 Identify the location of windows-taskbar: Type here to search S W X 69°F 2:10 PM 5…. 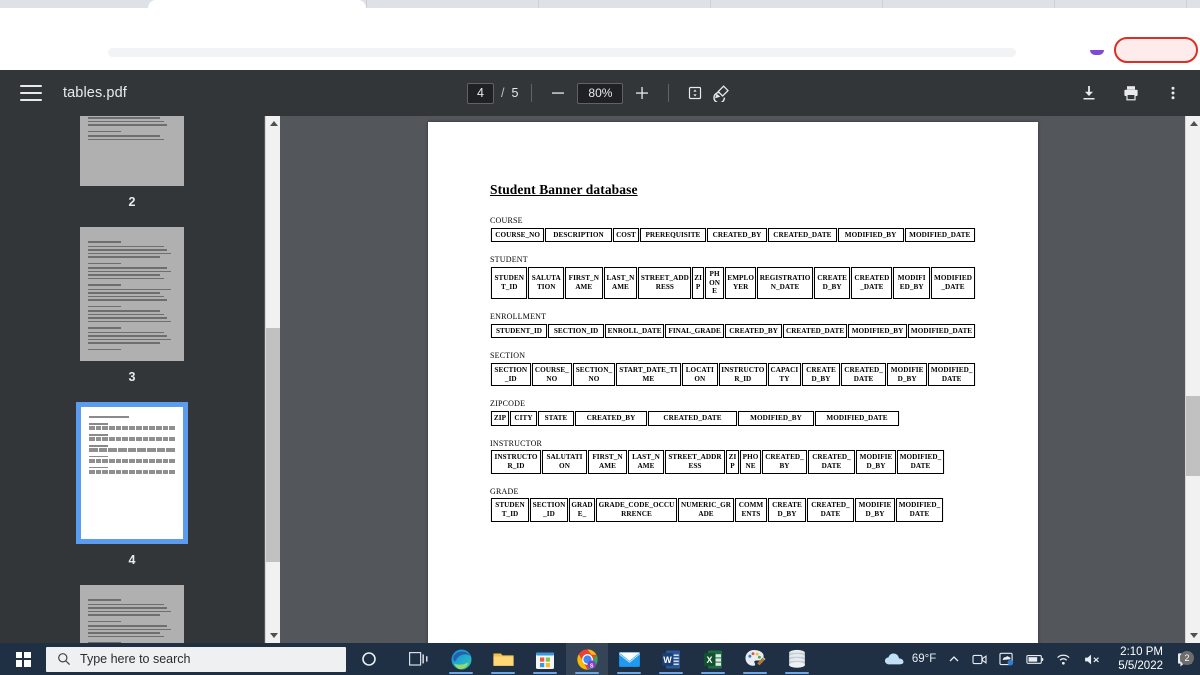
(600, 659).